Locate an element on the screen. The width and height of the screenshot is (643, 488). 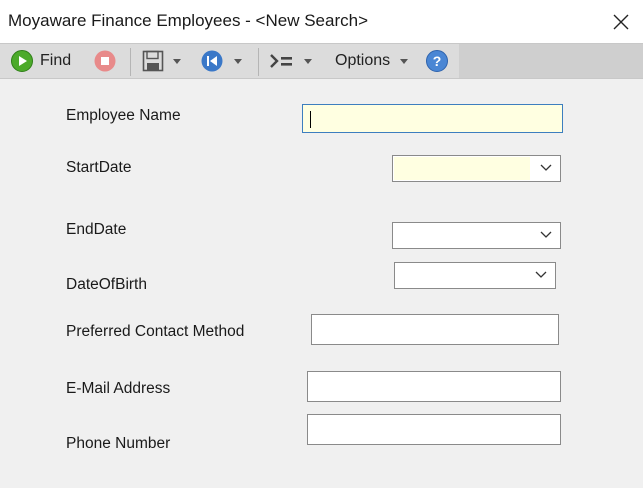
phone-number-field is located at coordinates (434, 429).